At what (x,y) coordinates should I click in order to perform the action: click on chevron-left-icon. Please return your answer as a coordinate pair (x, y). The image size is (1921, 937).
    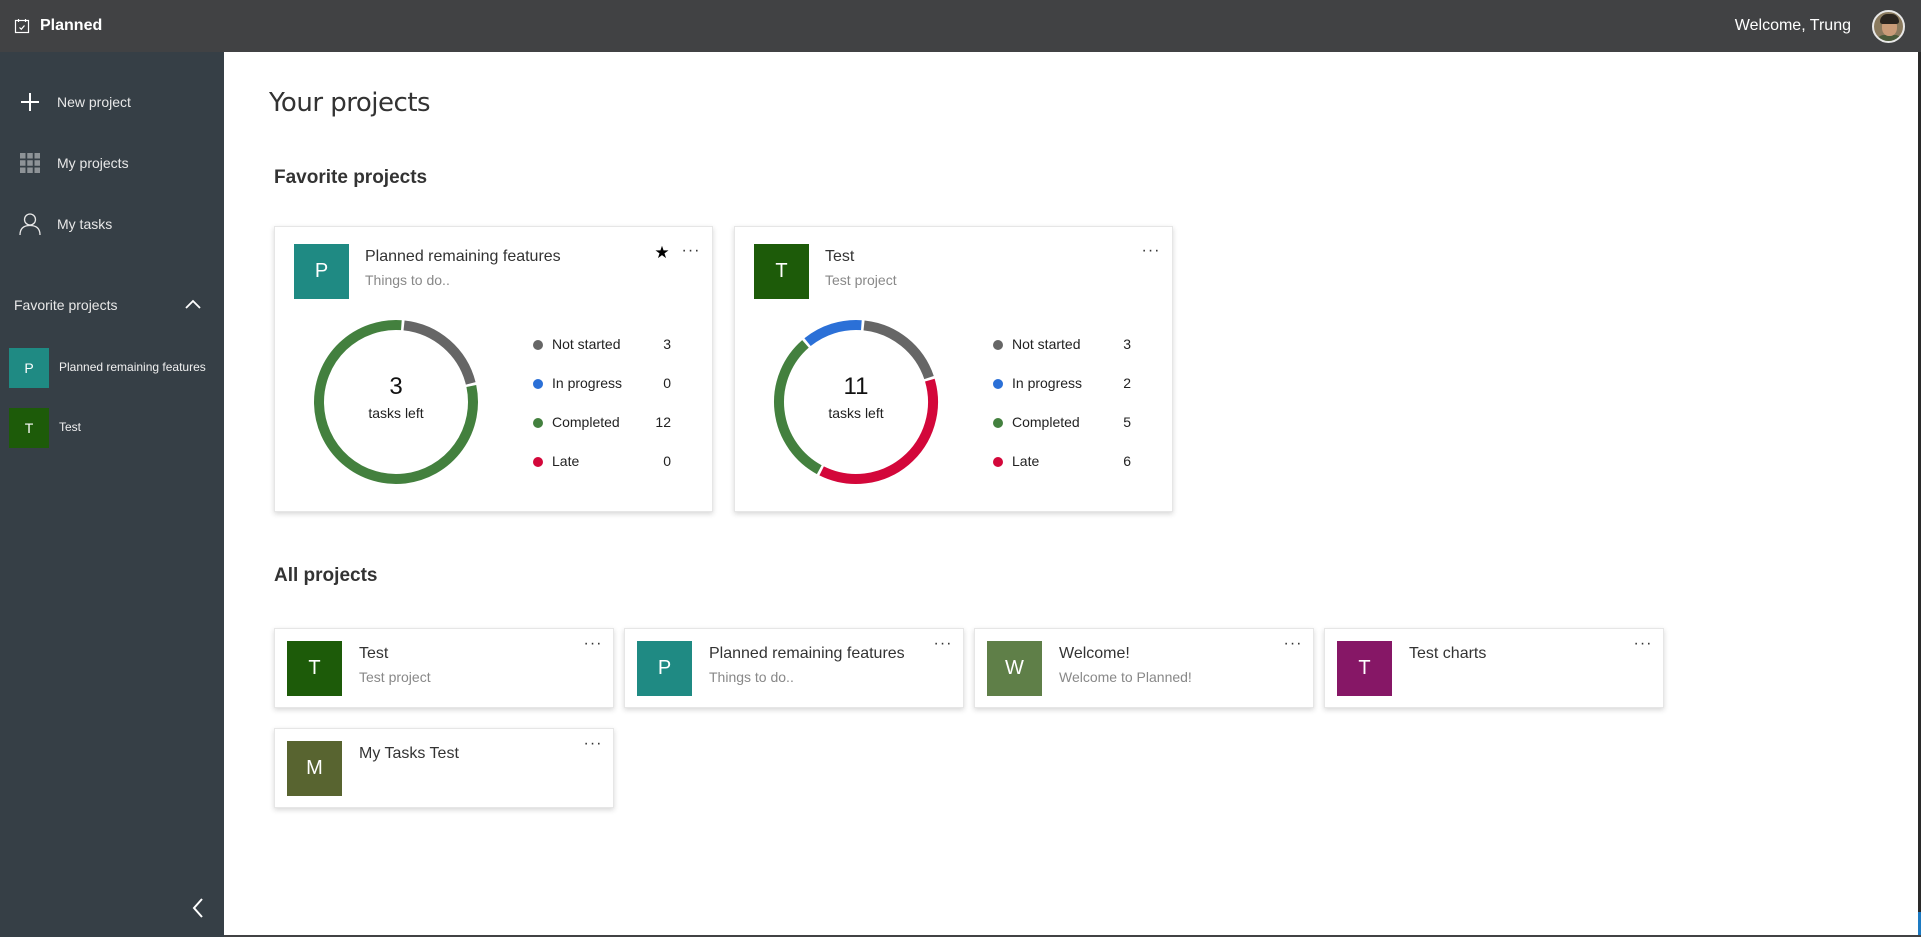
    Looking at the image, I should click on (198, 908).